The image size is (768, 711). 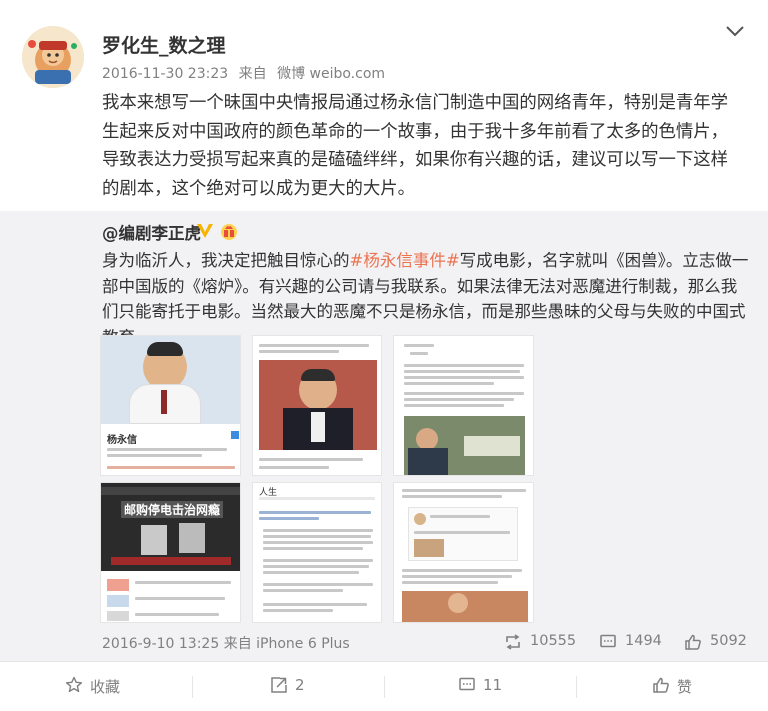 I want to click on repost-comments: 1494, so click(x=634, y=643).